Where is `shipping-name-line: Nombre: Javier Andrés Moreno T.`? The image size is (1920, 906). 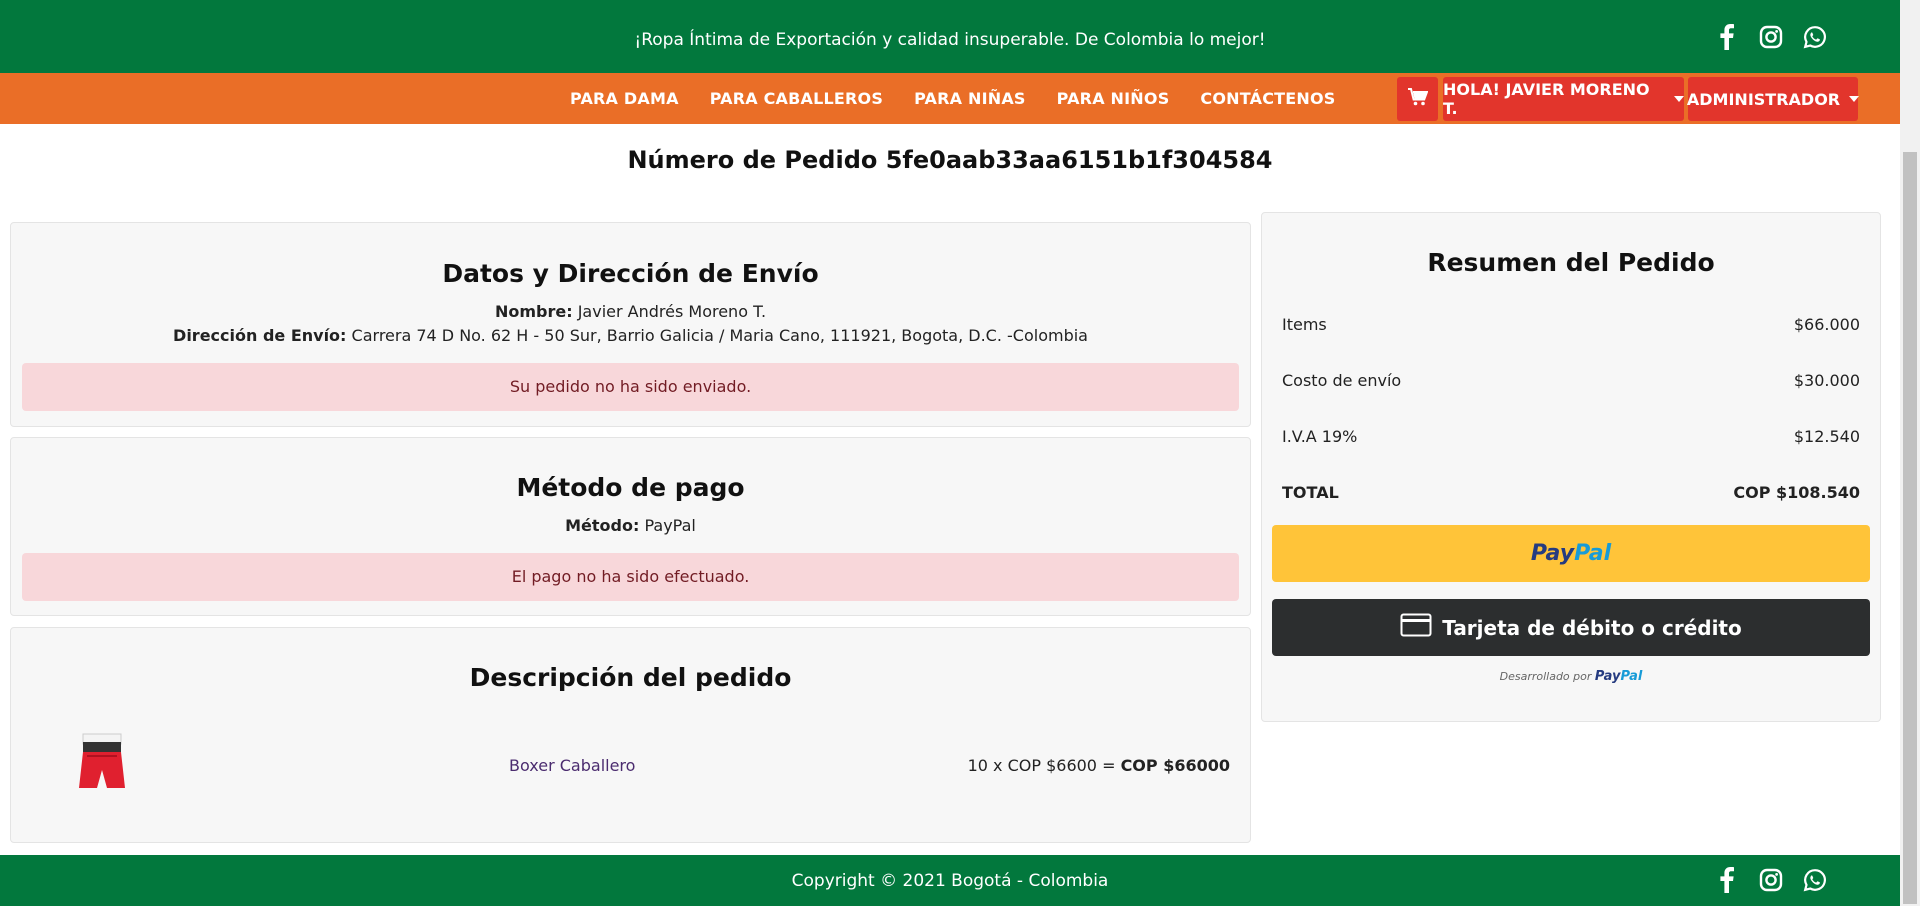 shipping-name-line: Nombre: Javier Andrés Moreno T. is located at coordinates (630, 311).